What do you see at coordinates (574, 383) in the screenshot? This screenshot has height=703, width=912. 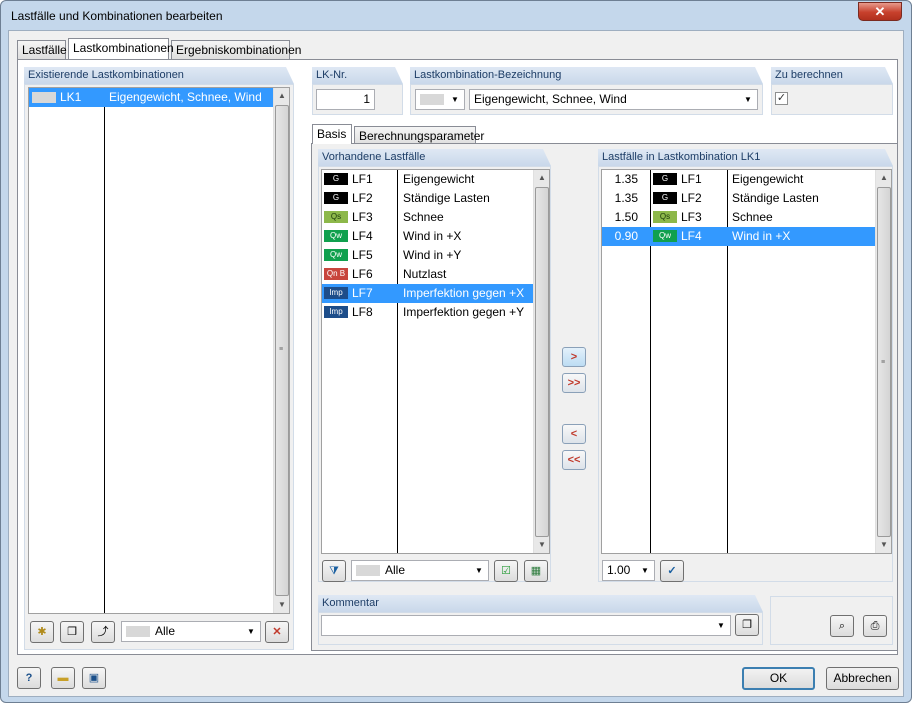 I see `add-all-button: >>` at bounding box center [574, 383].